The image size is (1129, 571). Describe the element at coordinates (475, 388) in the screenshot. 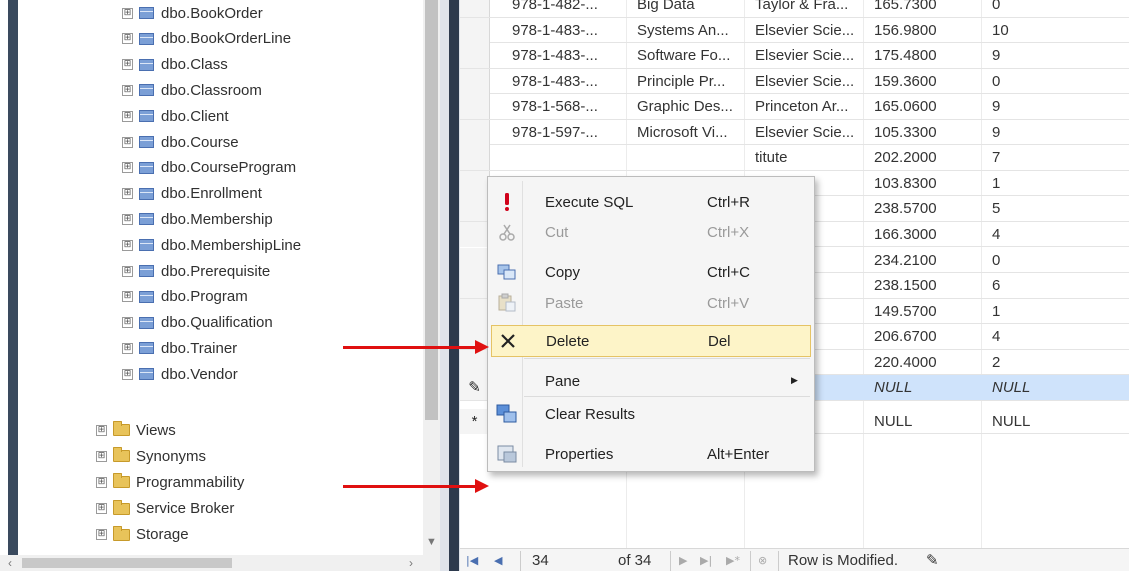

I see `row-header-edit-marker: ✎` at that location.